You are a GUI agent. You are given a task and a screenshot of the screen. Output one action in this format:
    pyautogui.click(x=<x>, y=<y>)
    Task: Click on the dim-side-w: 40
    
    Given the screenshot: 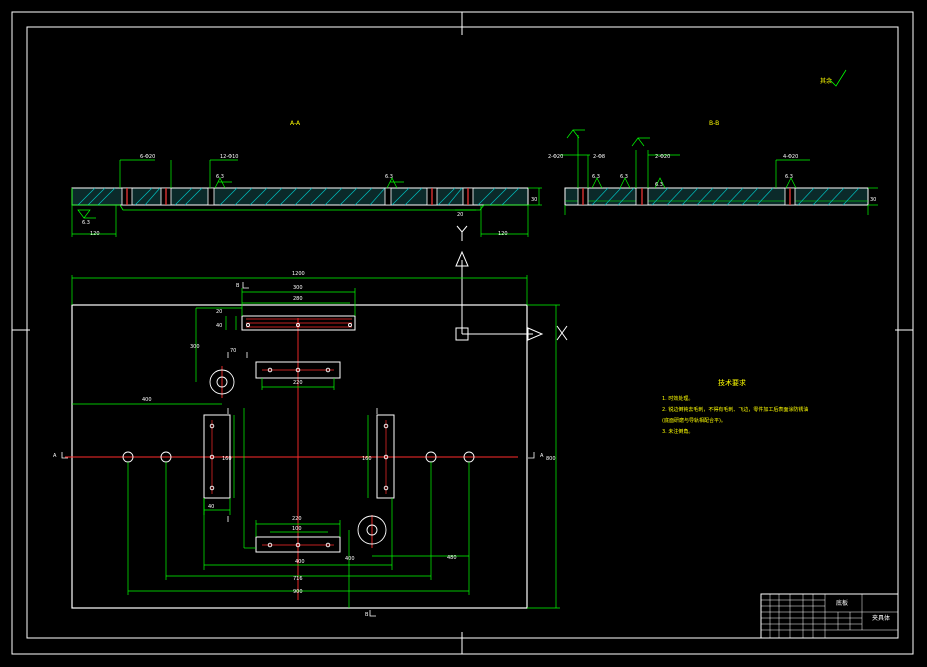 What is the action you would take?
    pyautogui.click(x=211, y=507)
    